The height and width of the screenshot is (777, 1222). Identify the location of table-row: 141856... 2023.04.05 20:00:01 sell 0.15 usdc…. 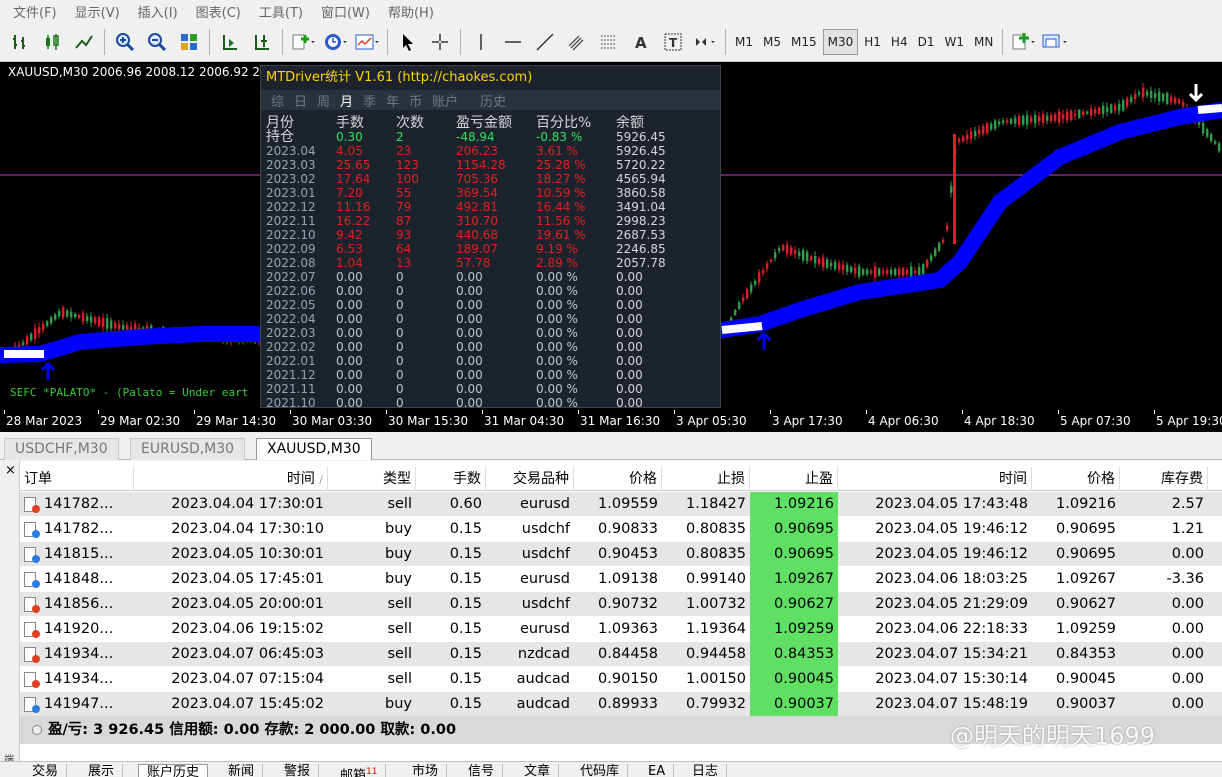
(621, 604).